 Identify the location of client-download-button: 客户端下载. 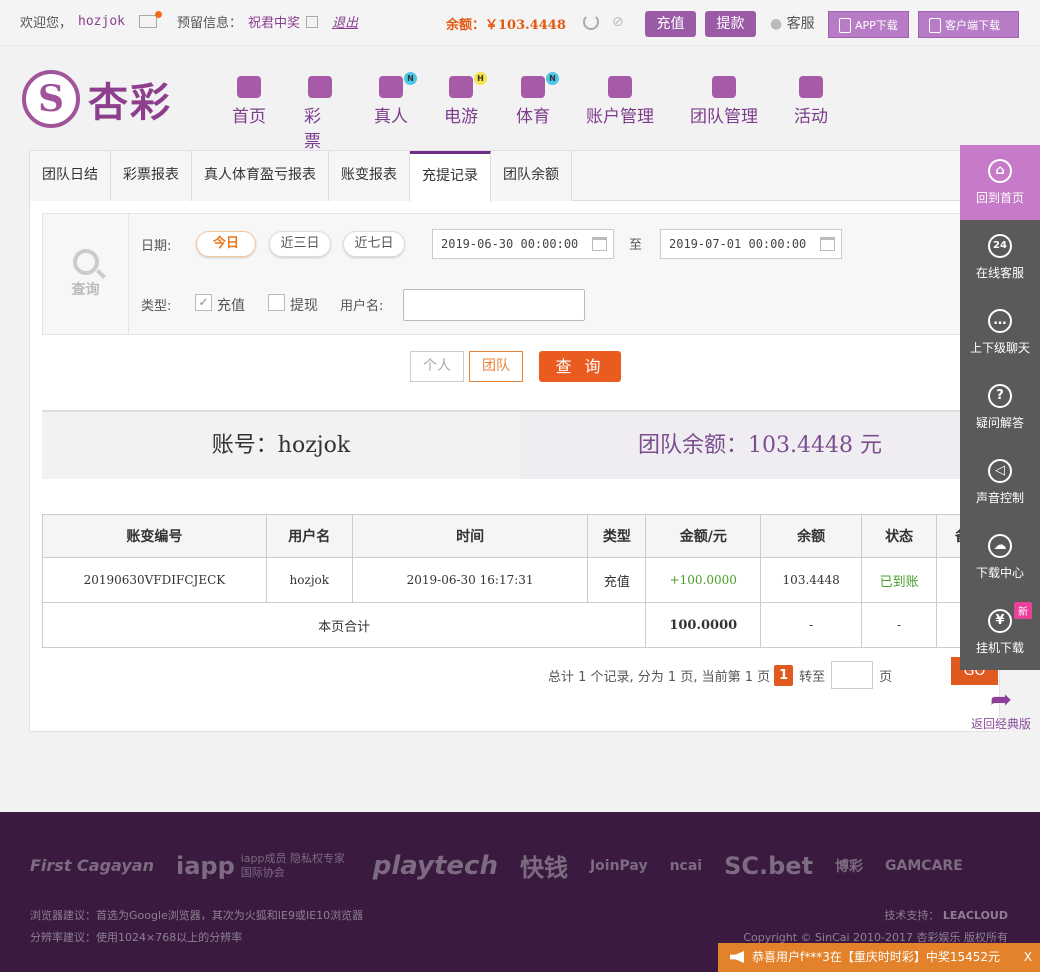
(968, 24).